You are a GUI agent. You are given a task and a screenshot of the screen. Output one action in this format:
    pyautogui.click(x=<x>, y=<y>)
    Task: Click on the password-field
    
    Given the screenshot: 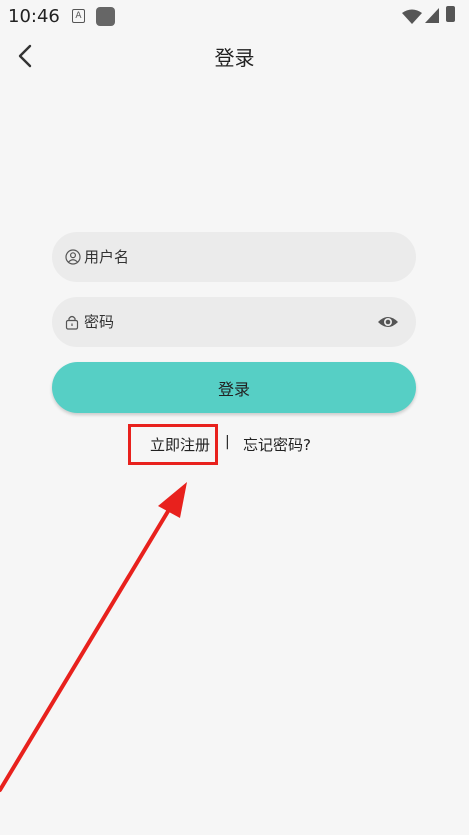 What is the action you would take?
    pyautogui.click(x=234, y=322)
    